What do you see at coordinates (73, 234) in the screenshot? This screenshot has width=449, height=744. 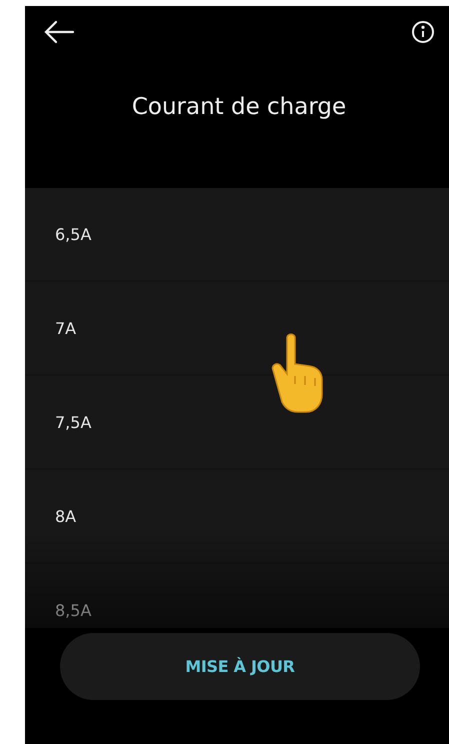 I see `current-option: 6,5A` at bounding box center [73, 234].